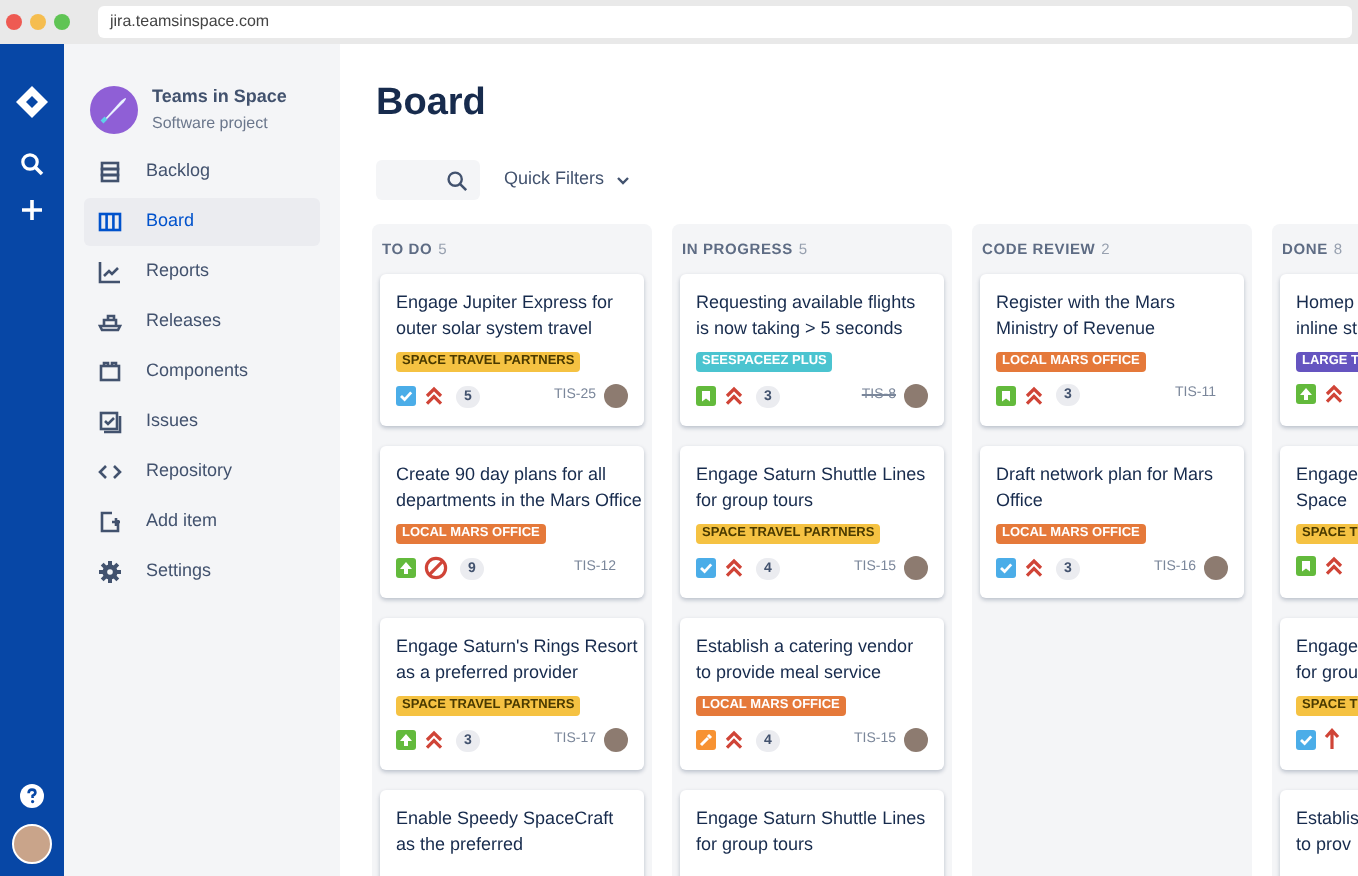  Describe the element at coordinates (110, 371) in the screenshot. I see `component-icon` at that location.